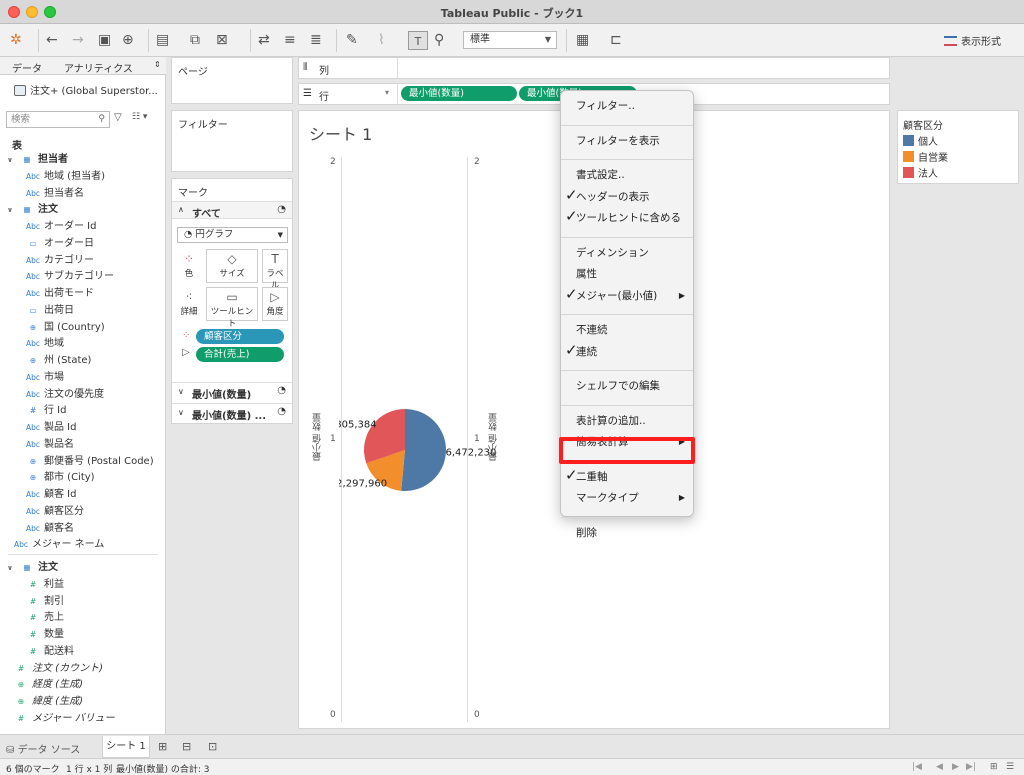 This screenshot has width=1024, height=775. What do you see at coordinates (627, 351) in the screenshot?
I see `menu-item: ✓ 連続` at bounding box center [627, 351].